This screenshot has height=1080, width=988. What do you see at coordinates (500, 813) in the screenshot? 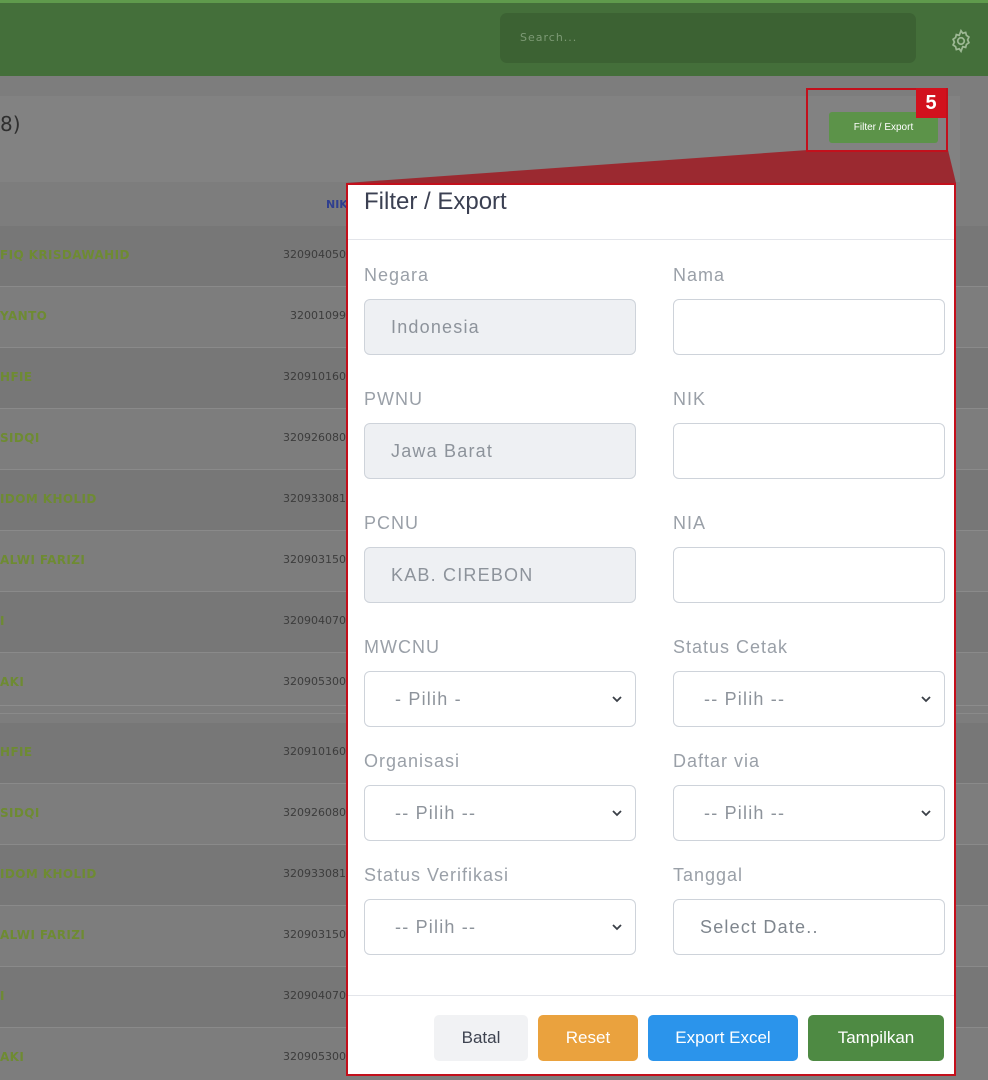
I see `organisasi-select: -- Pilih --` at bounding box center [500, 813].